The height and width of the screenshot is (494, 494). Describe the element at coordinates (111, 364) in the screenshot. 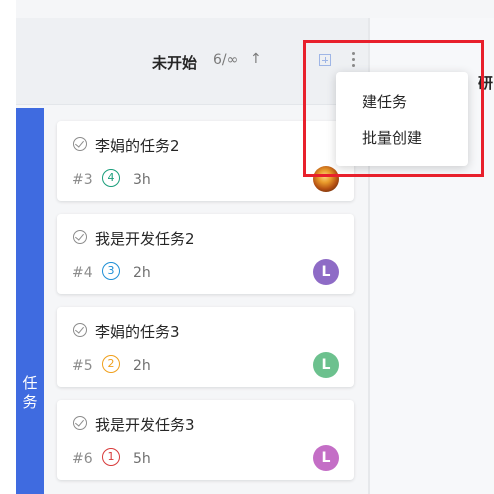

I see `priority-badge: 2` at that location.